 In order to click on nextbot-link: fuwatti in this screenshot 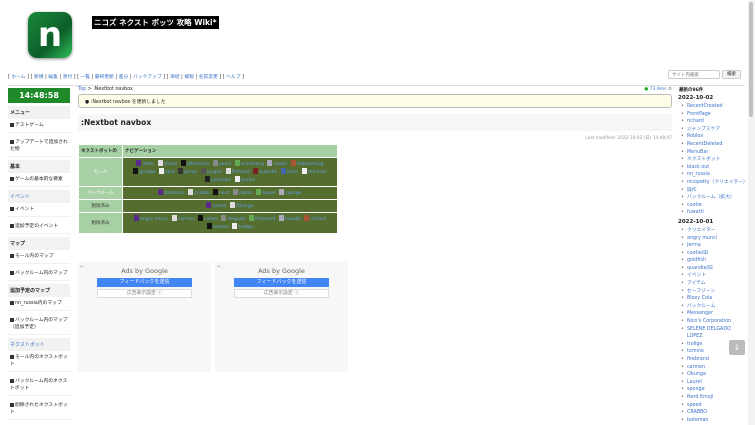, I will do `click(289, 218)`.